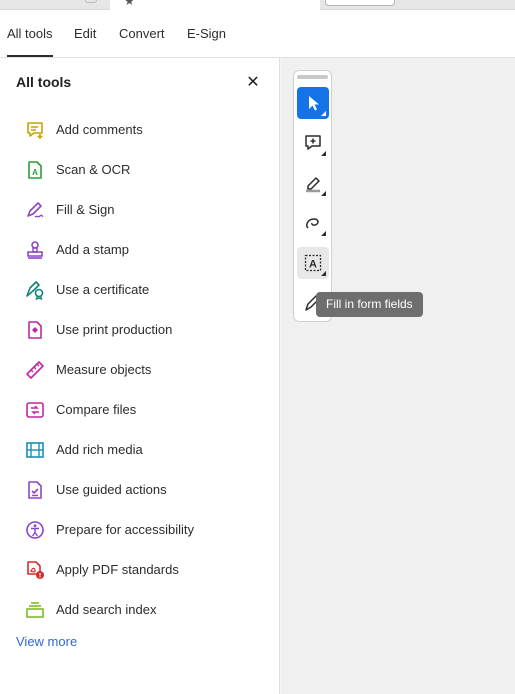  What do you see at coordinates (35, 330) in the screenshot?
I see `print-production-icon` at bounding box center [35, 330].